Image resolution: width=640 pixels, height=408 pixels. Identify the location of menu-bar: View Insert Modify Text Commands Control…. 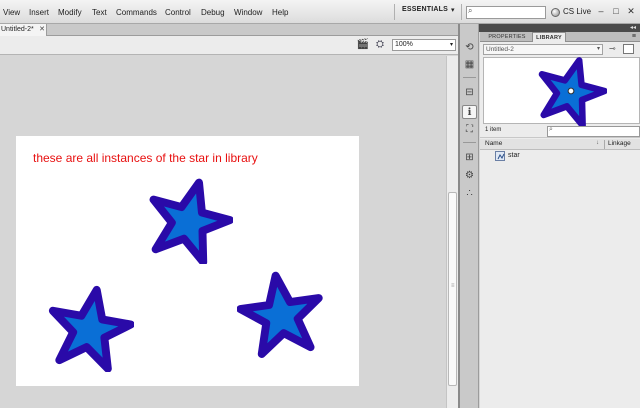
(320, 12).